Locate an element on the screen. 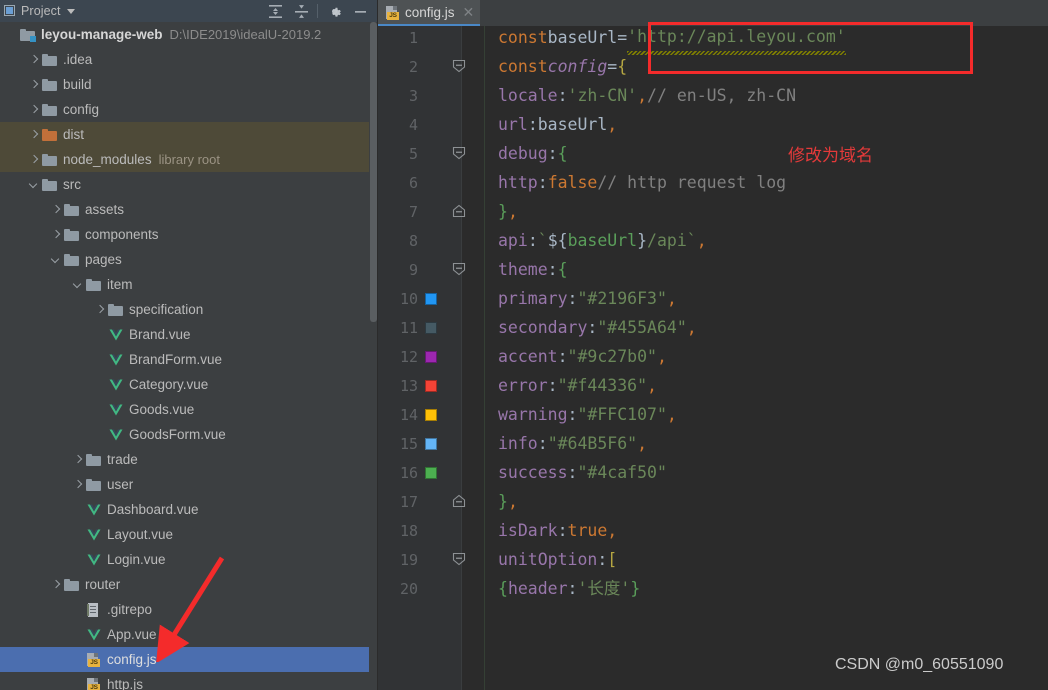  sidebar-scrollbar-thumb is located at coordinates (373, 172).